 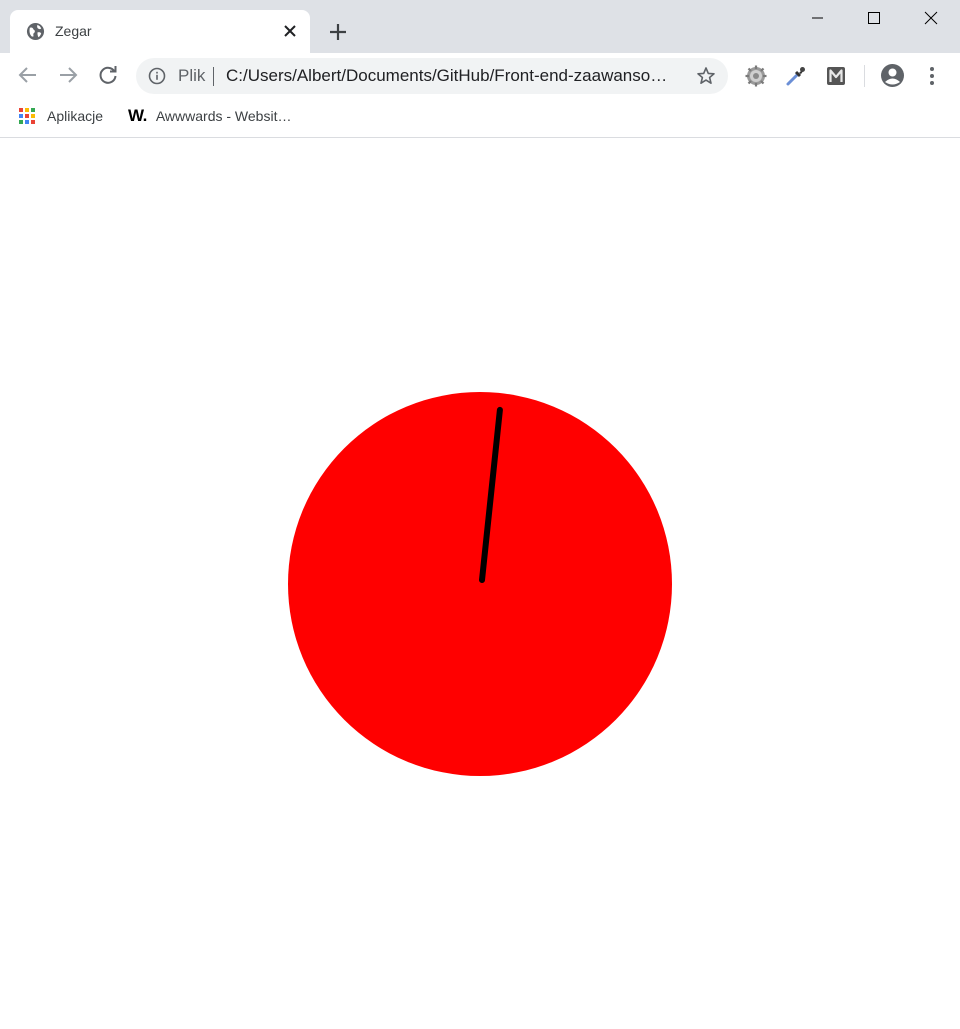 I want to click on gear-extension-icon, so click(x=756, y=76).